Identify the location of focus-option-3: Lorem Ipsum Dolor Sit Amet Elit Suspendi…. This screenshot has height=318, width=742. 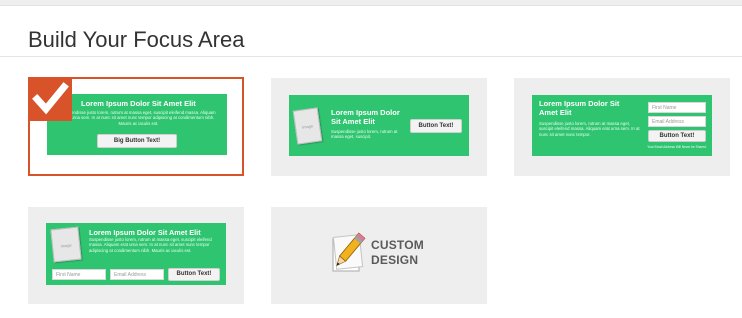
(622, 127).